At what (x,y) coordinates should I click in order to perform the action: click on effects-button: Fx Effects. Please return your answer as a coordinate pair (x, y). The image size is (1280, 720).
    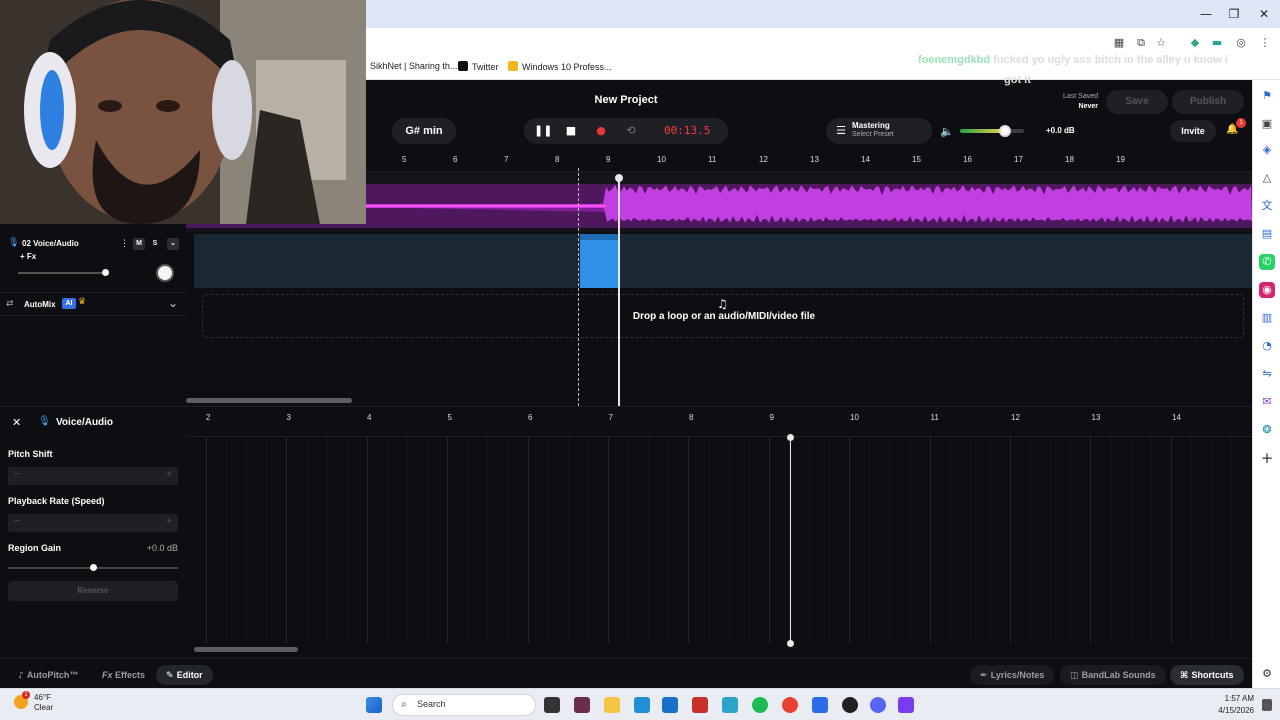
    Looking at the image, I should click on (123, 675).